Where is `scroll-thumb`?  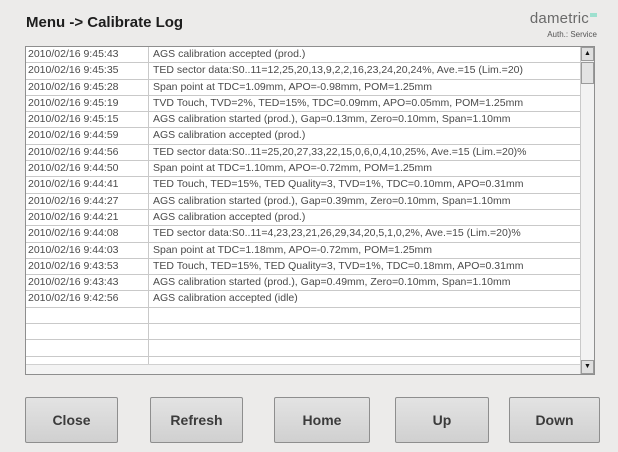
scroll-thumb is located at coordinates (587, 73).